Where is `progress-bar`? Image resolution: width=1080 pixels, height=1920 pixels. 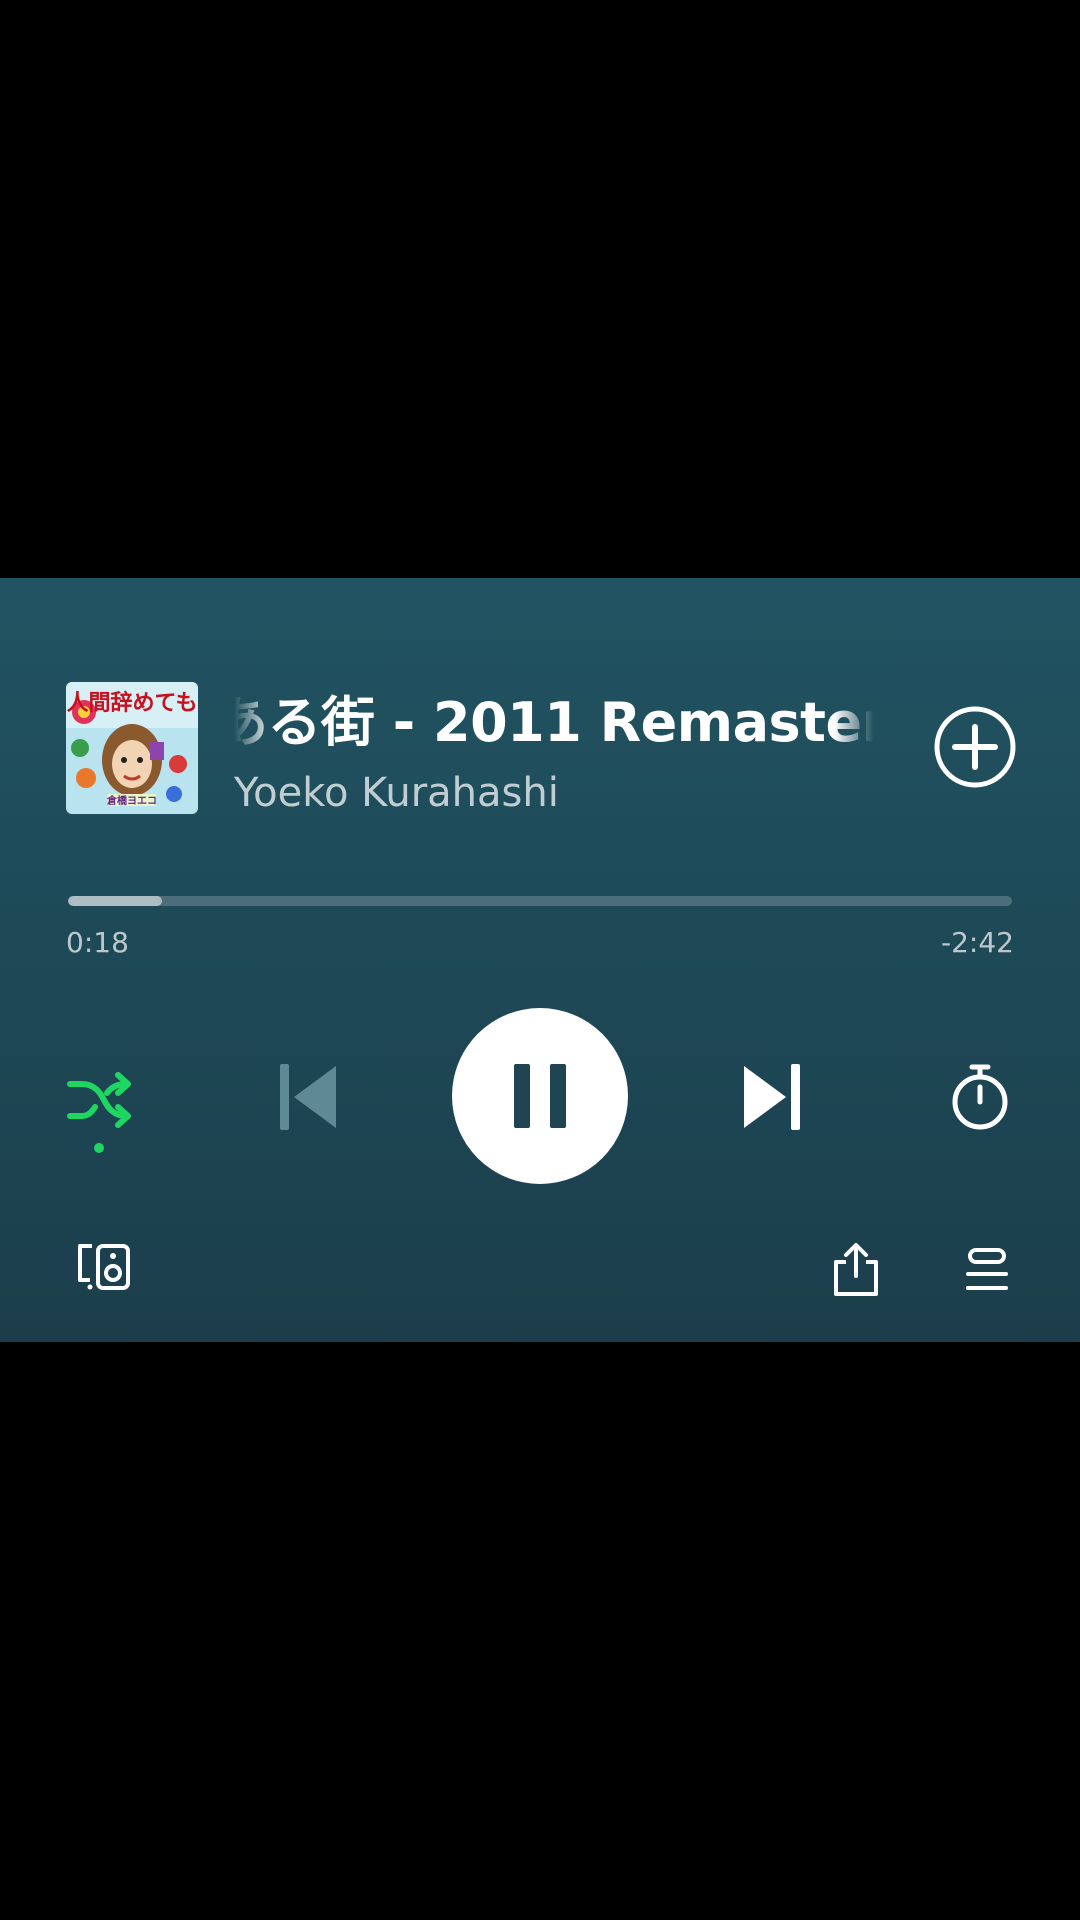 progress-bar is located at coordinates (540, 901).